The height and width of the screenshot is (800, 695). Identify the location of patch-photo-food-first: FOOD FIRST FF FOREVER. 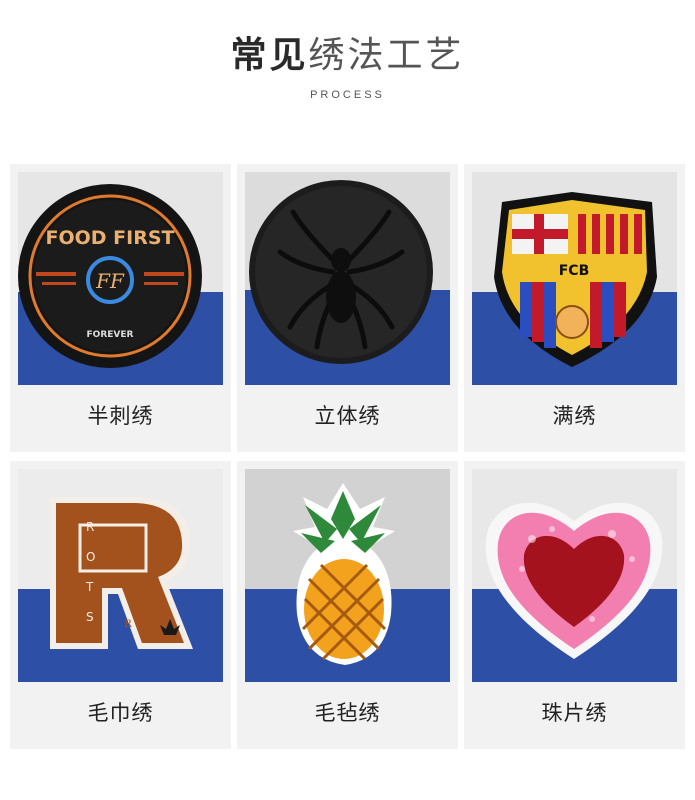
(120, 278).